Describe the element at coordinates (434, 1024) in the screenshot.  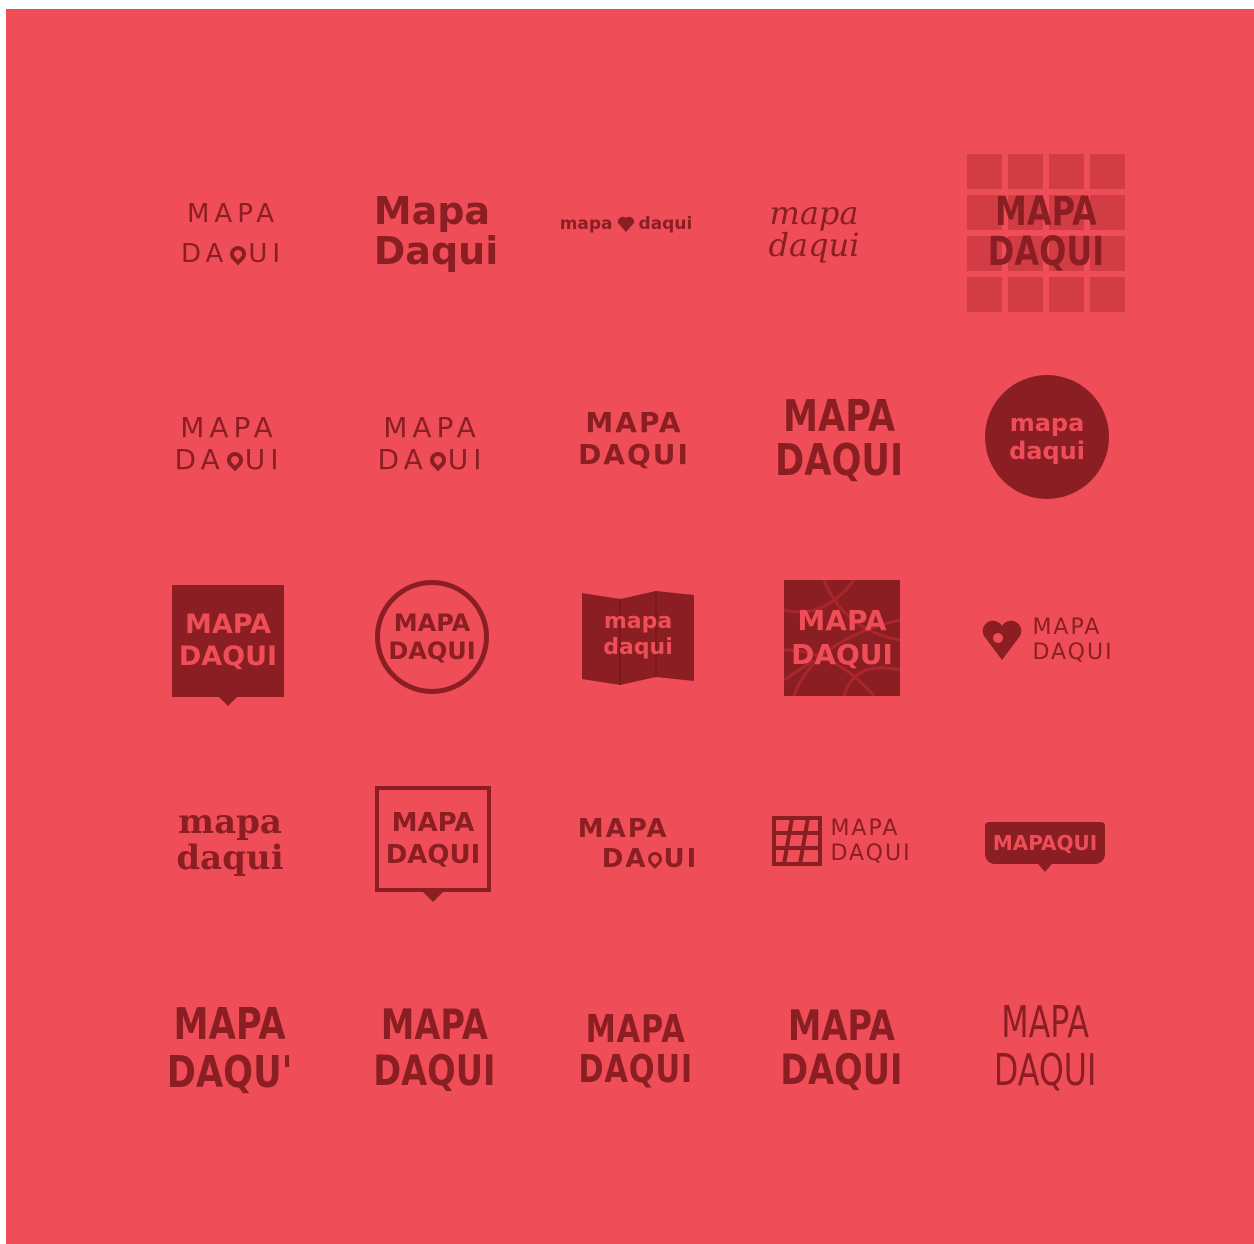
I see `logo-22-line1: MAPA` at that location.